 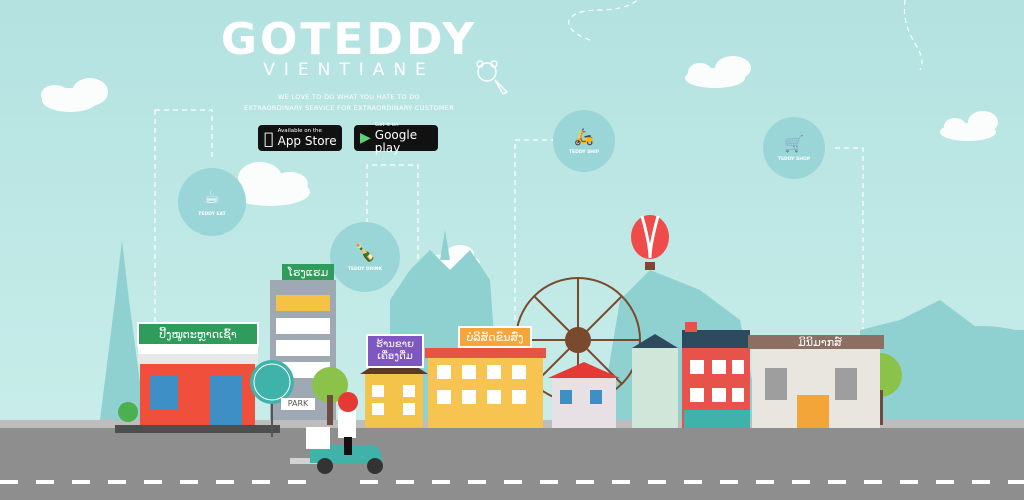 I want to click on park-sign: PARK, so click(x=298, y=404).